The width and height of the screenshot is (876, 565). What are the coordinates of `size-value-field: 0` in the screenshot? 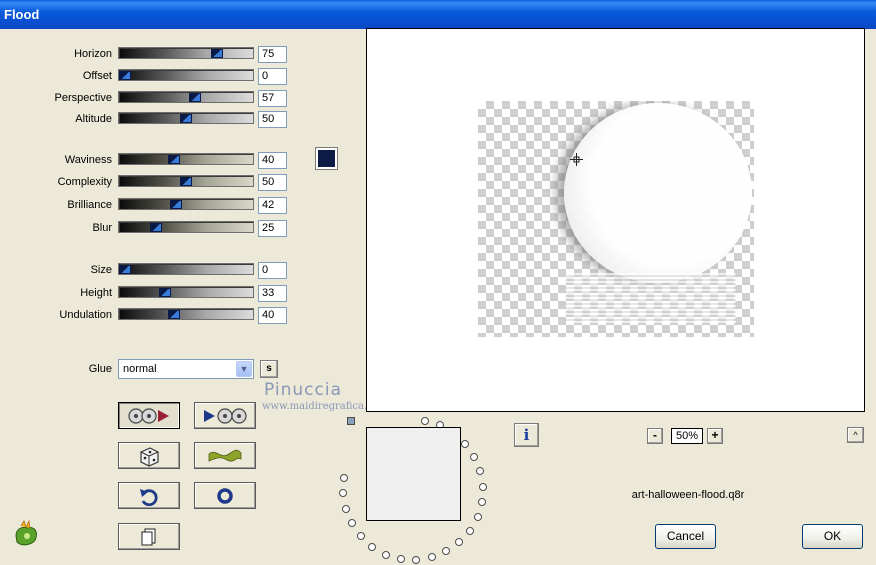 It's located at (272, 270).